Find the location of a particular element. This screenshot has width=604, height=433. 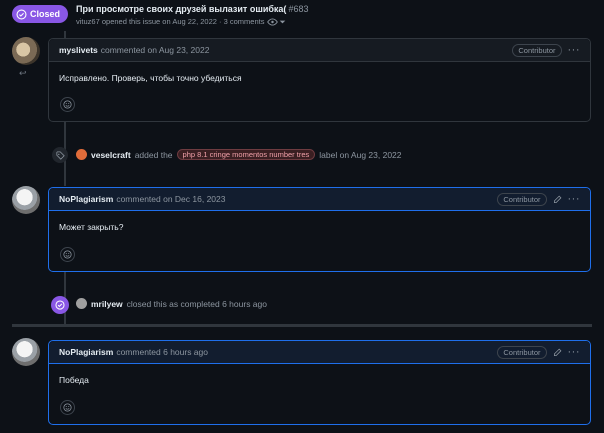

status-text: Closed is located at coordinates (45, 14).